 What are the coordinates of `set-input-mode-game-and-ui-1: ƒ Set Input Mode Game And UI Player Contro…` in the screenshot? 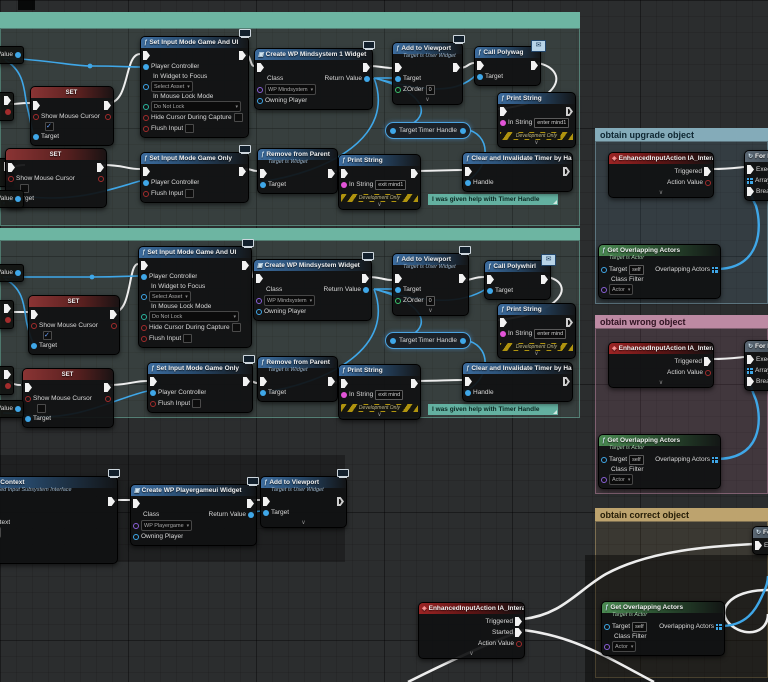 It's located at (195, 83).